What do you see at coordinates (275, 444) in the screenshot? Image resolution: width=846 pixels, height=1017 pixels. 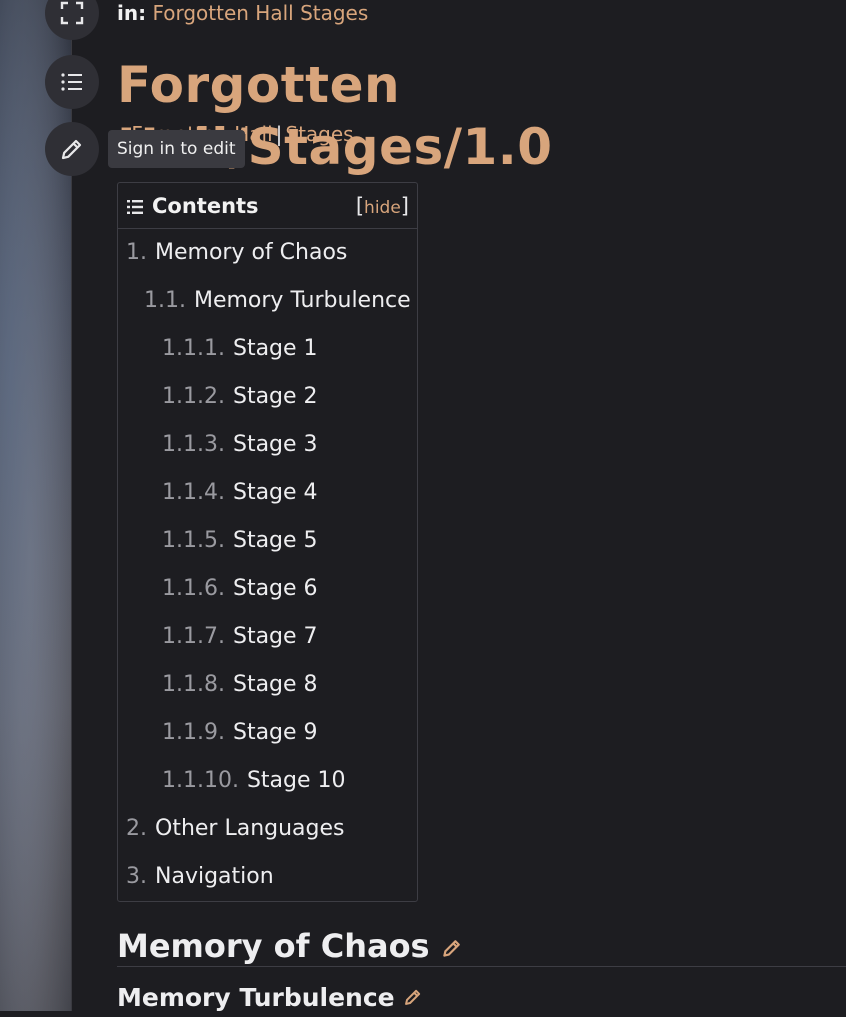 I see `toc-label: Stage 3` at bounding box center [275, 444].